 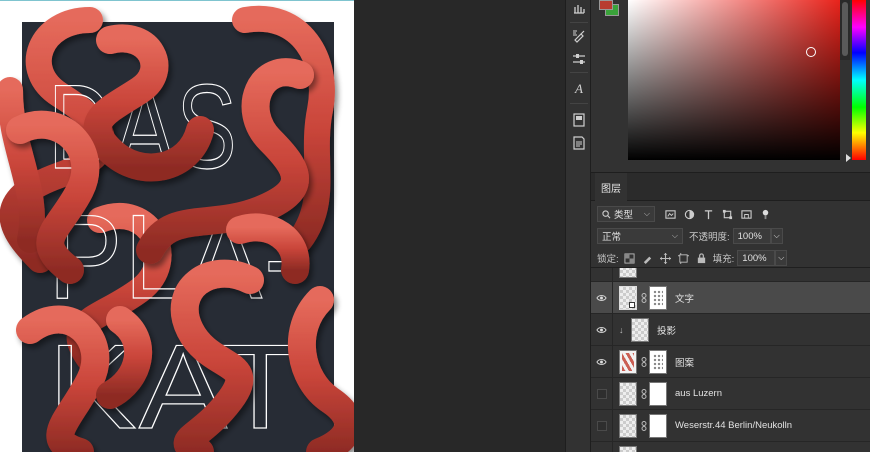 I want to click on svg-text: A, so click(x=578, y=88).